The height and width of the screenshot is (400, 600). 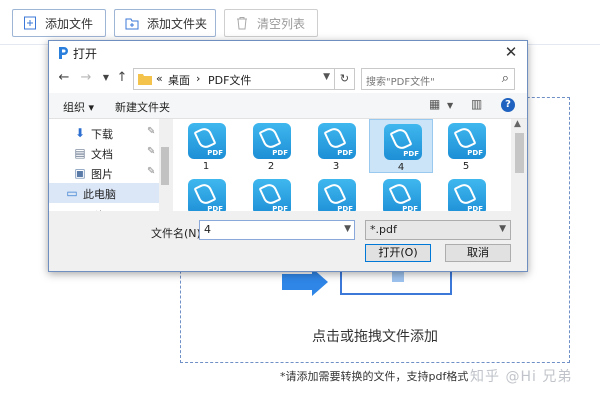 I want to click on nav-item-this-pc: ▭ 此电脑, so click(x=104, y=193).